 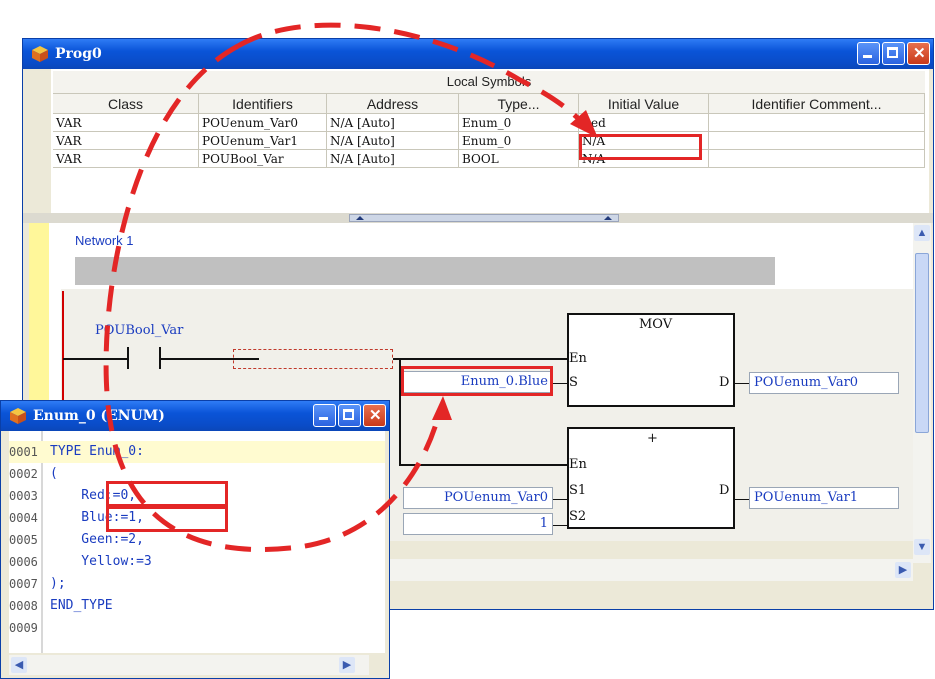 What do you see at coordinates (489, 82) in the screenshot?
I see `local-symbols-header: Local Symbols` at bounding box center [489, 82].